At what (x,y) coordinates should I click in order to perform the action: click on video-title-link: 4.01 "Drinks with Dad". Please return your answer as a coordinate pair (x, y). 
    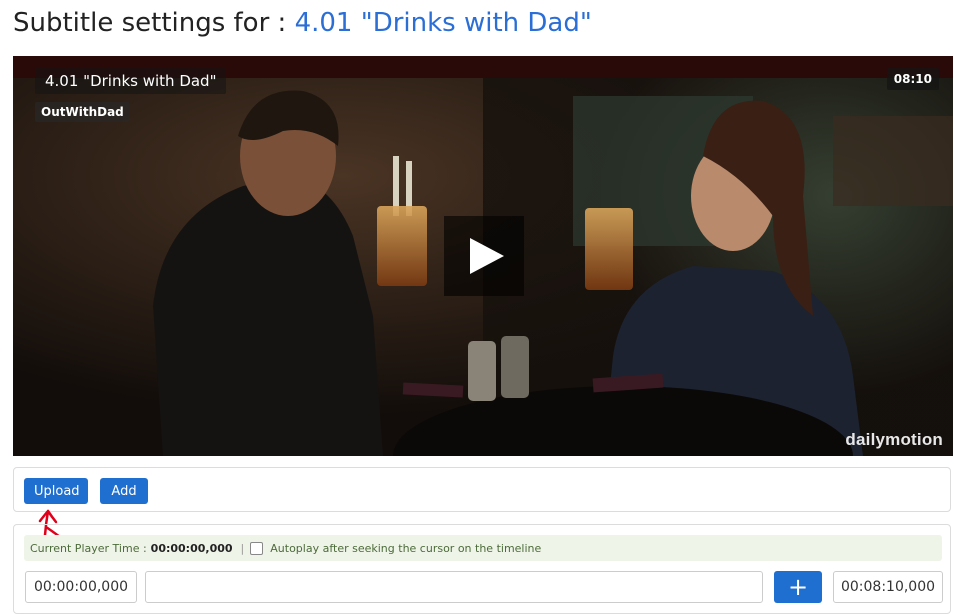
    Looking at the image, I should click on (443, 23).